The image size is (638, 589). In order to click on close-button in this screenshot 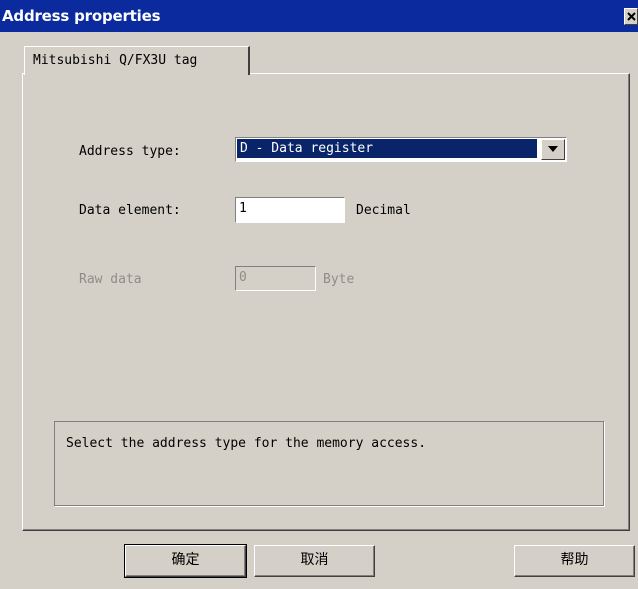, I will do `click(631, 16)`.